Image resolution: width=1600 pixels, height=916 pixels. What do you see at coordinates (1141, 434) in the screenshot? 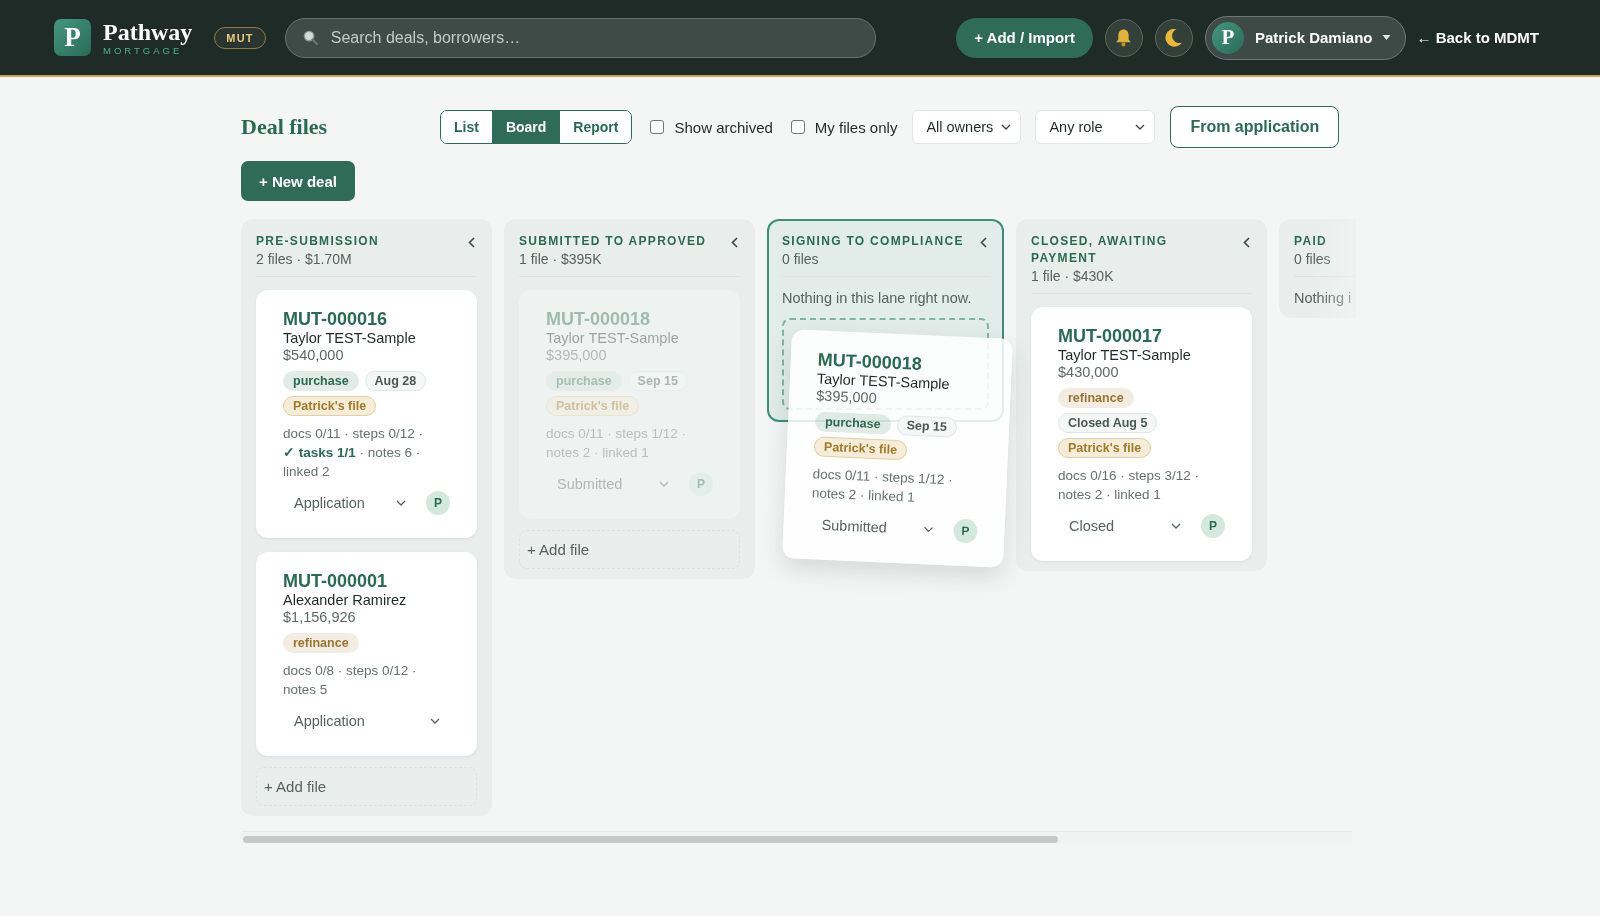
I see `deal-card: MUT-000017 Taylor TEST-Sample $430,000 refinance Closed Aug 5 Patrick's file docs 0/16 · steps 3/12 · notes 2 · linked 1 Closed P` at bounding box center [1141, 434].